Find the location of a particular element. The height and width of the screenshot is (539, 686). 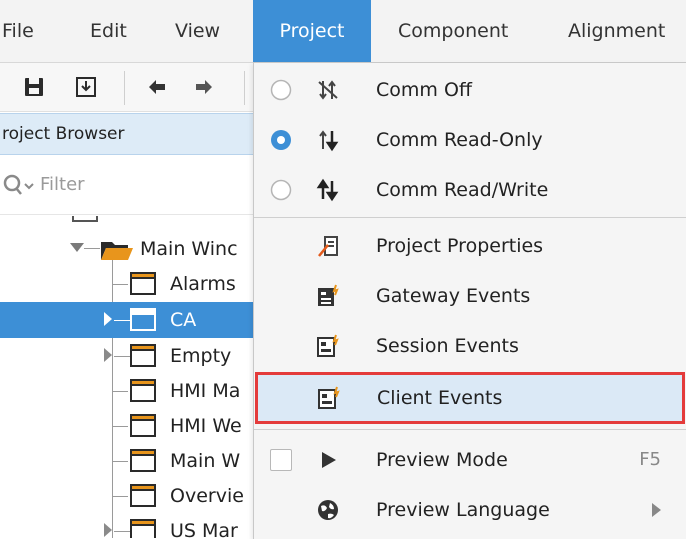

menu-item-comm-read-write: Comm Read/Write is located at coordinates (470, 190).